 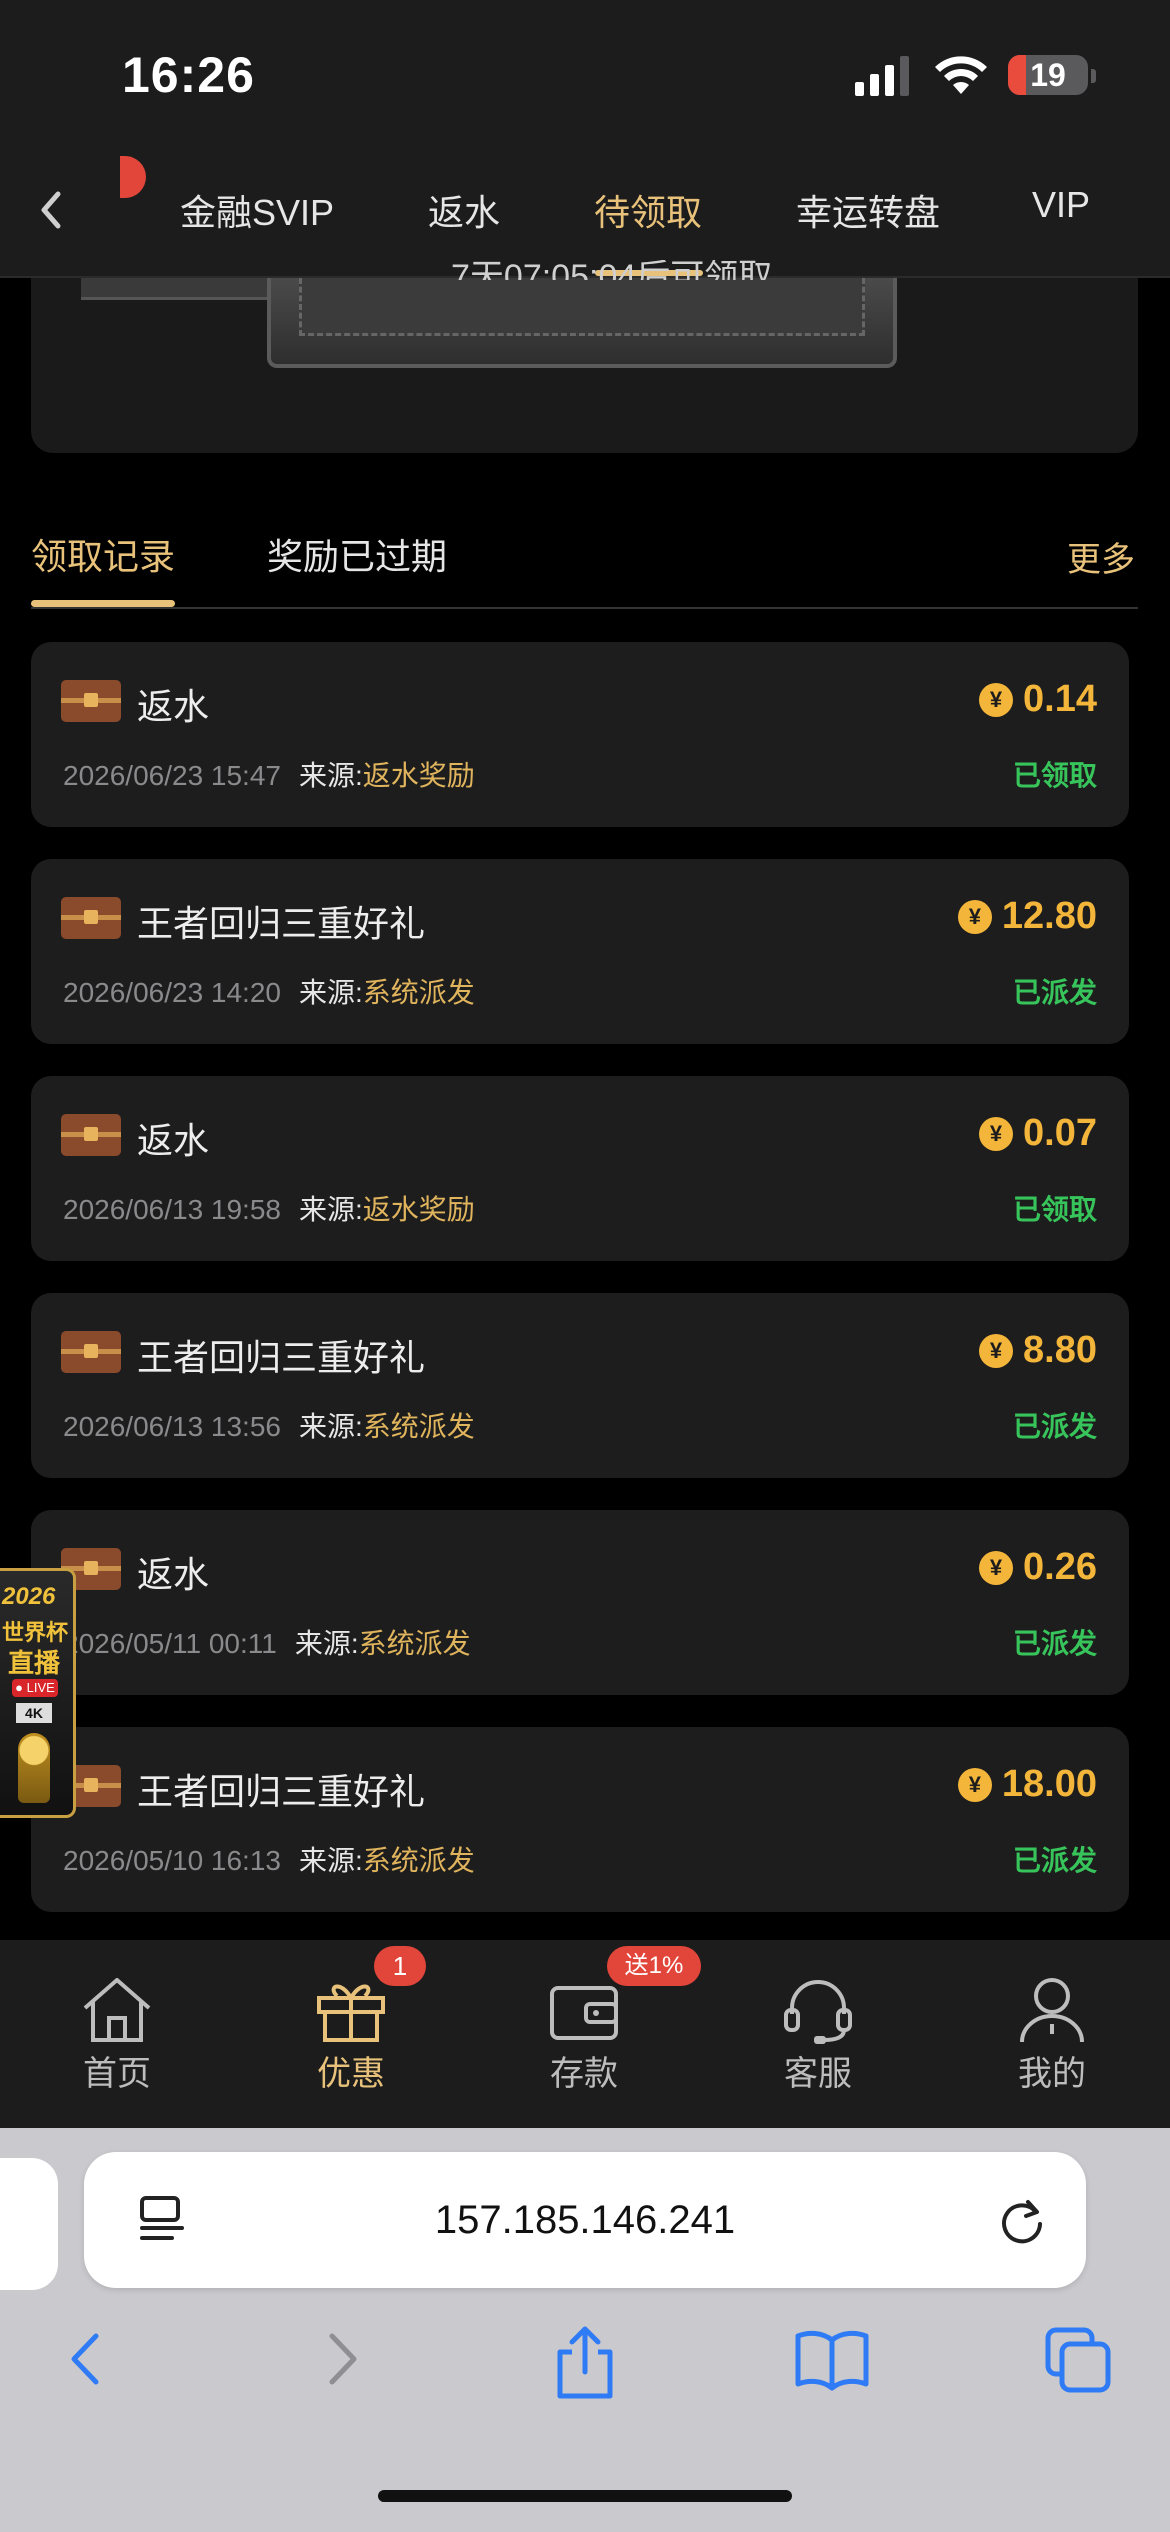 I want to click on record-meta: 2026/06/23 14:20 来源:系统派发, so click(x=269, y=991).